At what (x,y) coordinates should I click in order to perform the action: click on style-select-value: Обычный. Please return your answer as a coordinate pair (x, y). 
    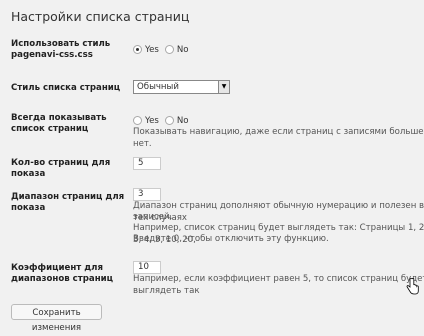
    Looking at the image, I should click on (158, 87).